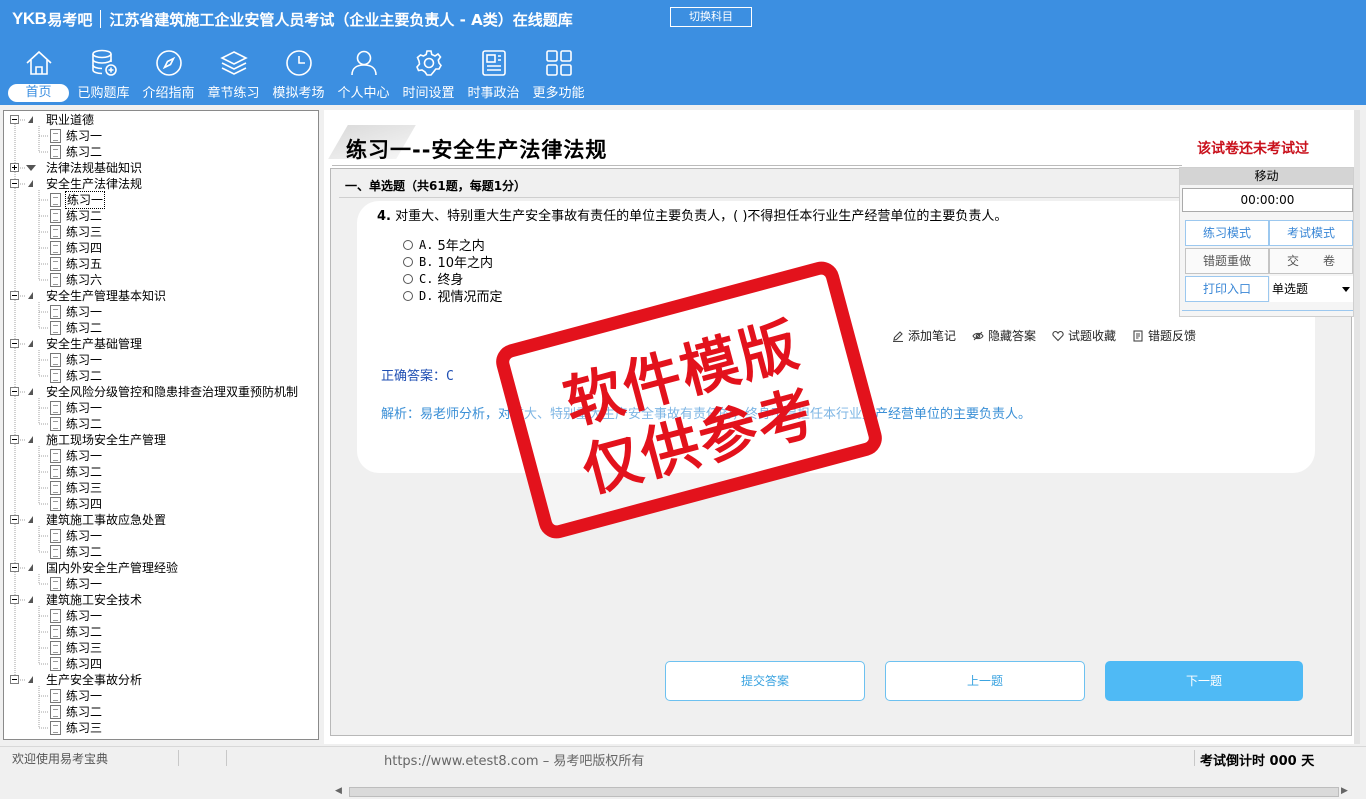  I want to click on nav-home: 首页, so click(38, 75).